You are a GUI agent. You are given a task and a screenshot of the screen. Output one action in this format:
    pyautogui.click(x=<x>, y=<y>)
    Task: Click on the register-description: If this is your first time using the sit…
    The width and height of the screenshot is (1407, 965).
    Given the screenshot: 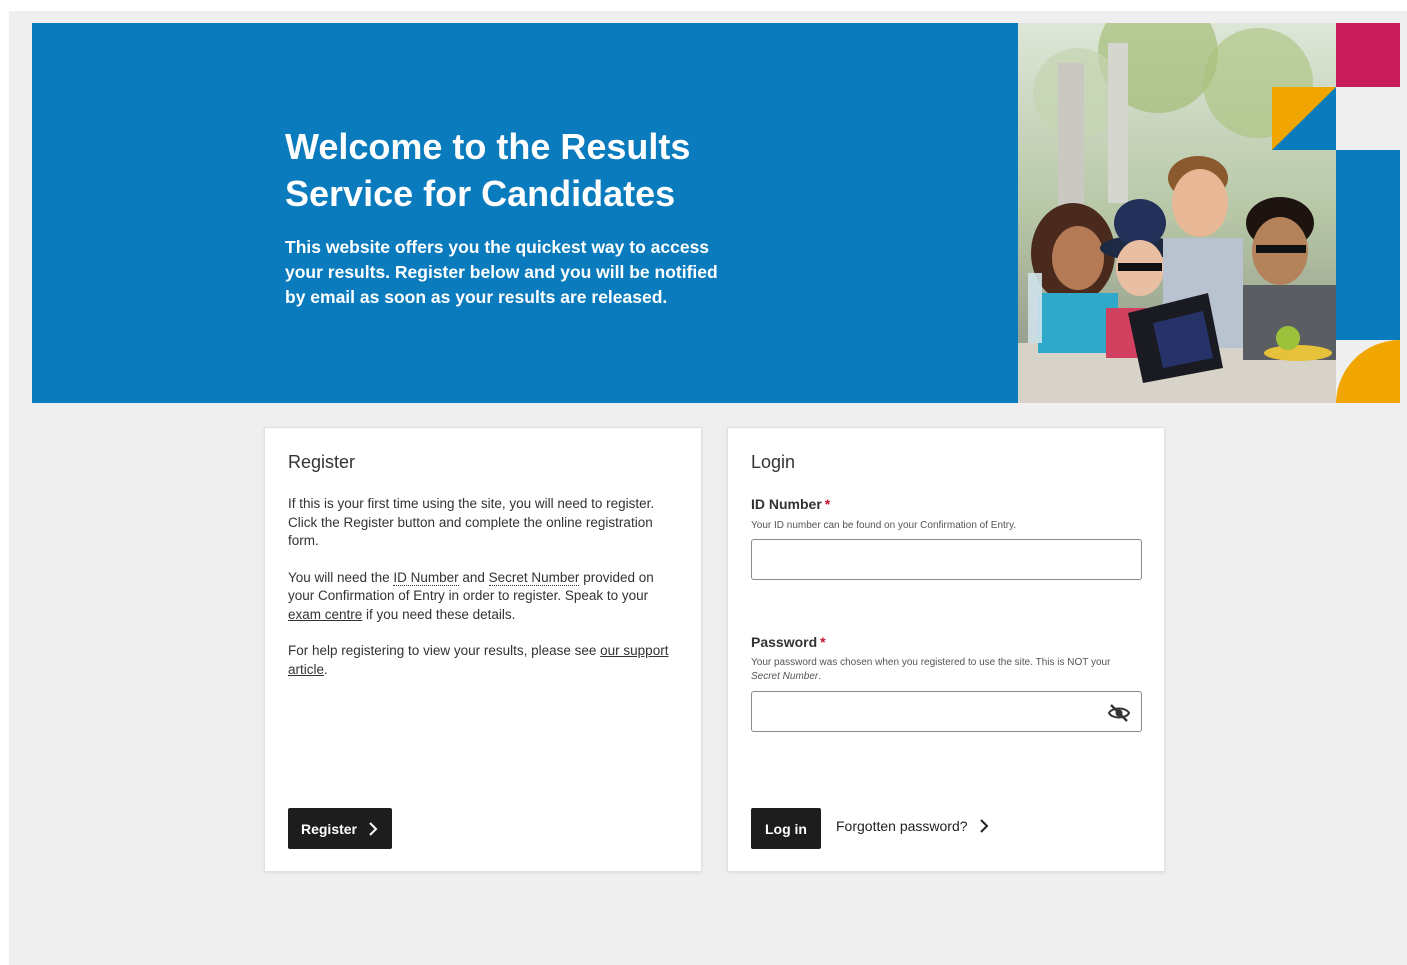 What is the action you would take?
    pyautogui.click(x=485, y=596)
    